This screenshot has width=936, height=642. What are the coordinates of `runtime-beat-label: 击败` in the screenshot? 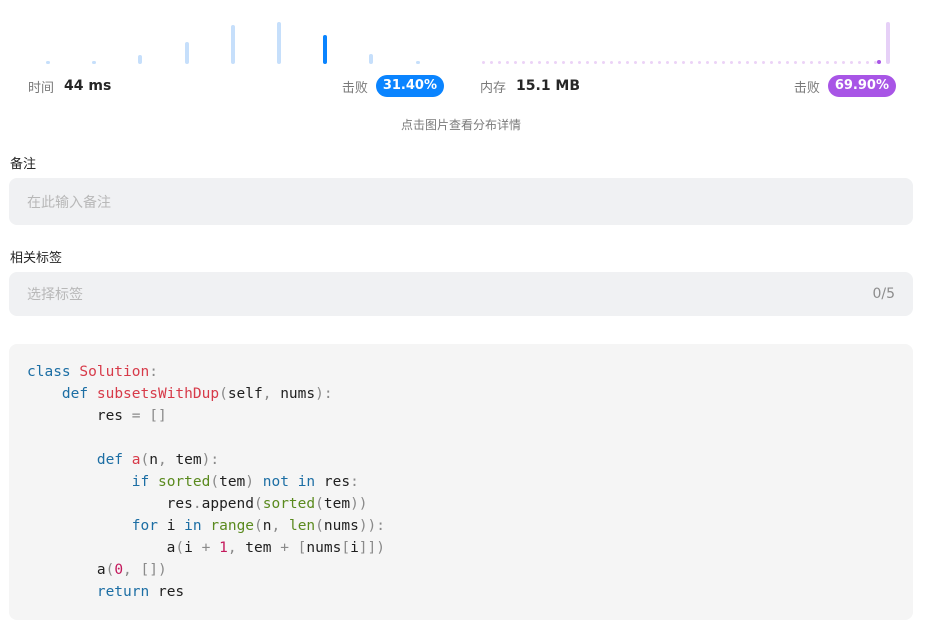 It's located at (354, 88).